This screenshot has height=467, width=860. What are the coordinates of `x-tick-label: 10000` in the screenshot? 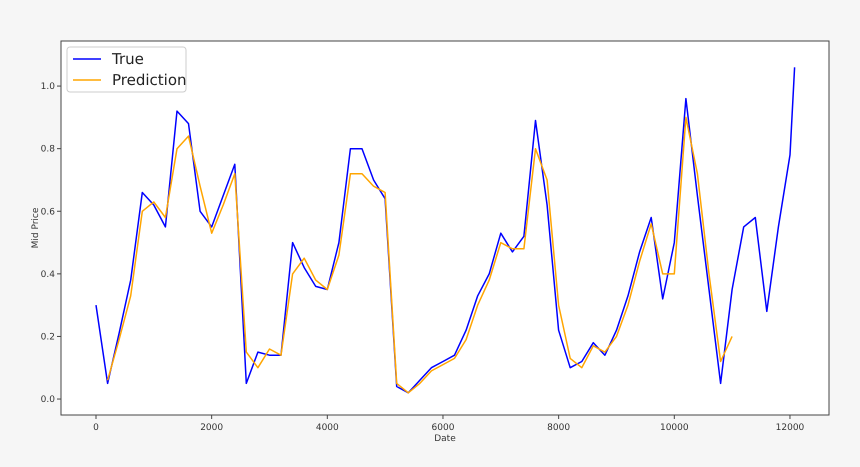 It's located at (674, 428).